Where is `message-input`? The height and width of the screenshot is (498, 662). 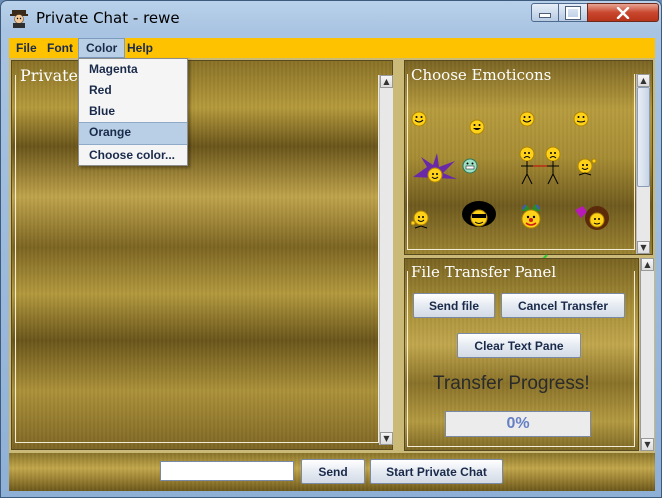 message-input is located at coordinates (227, 471).